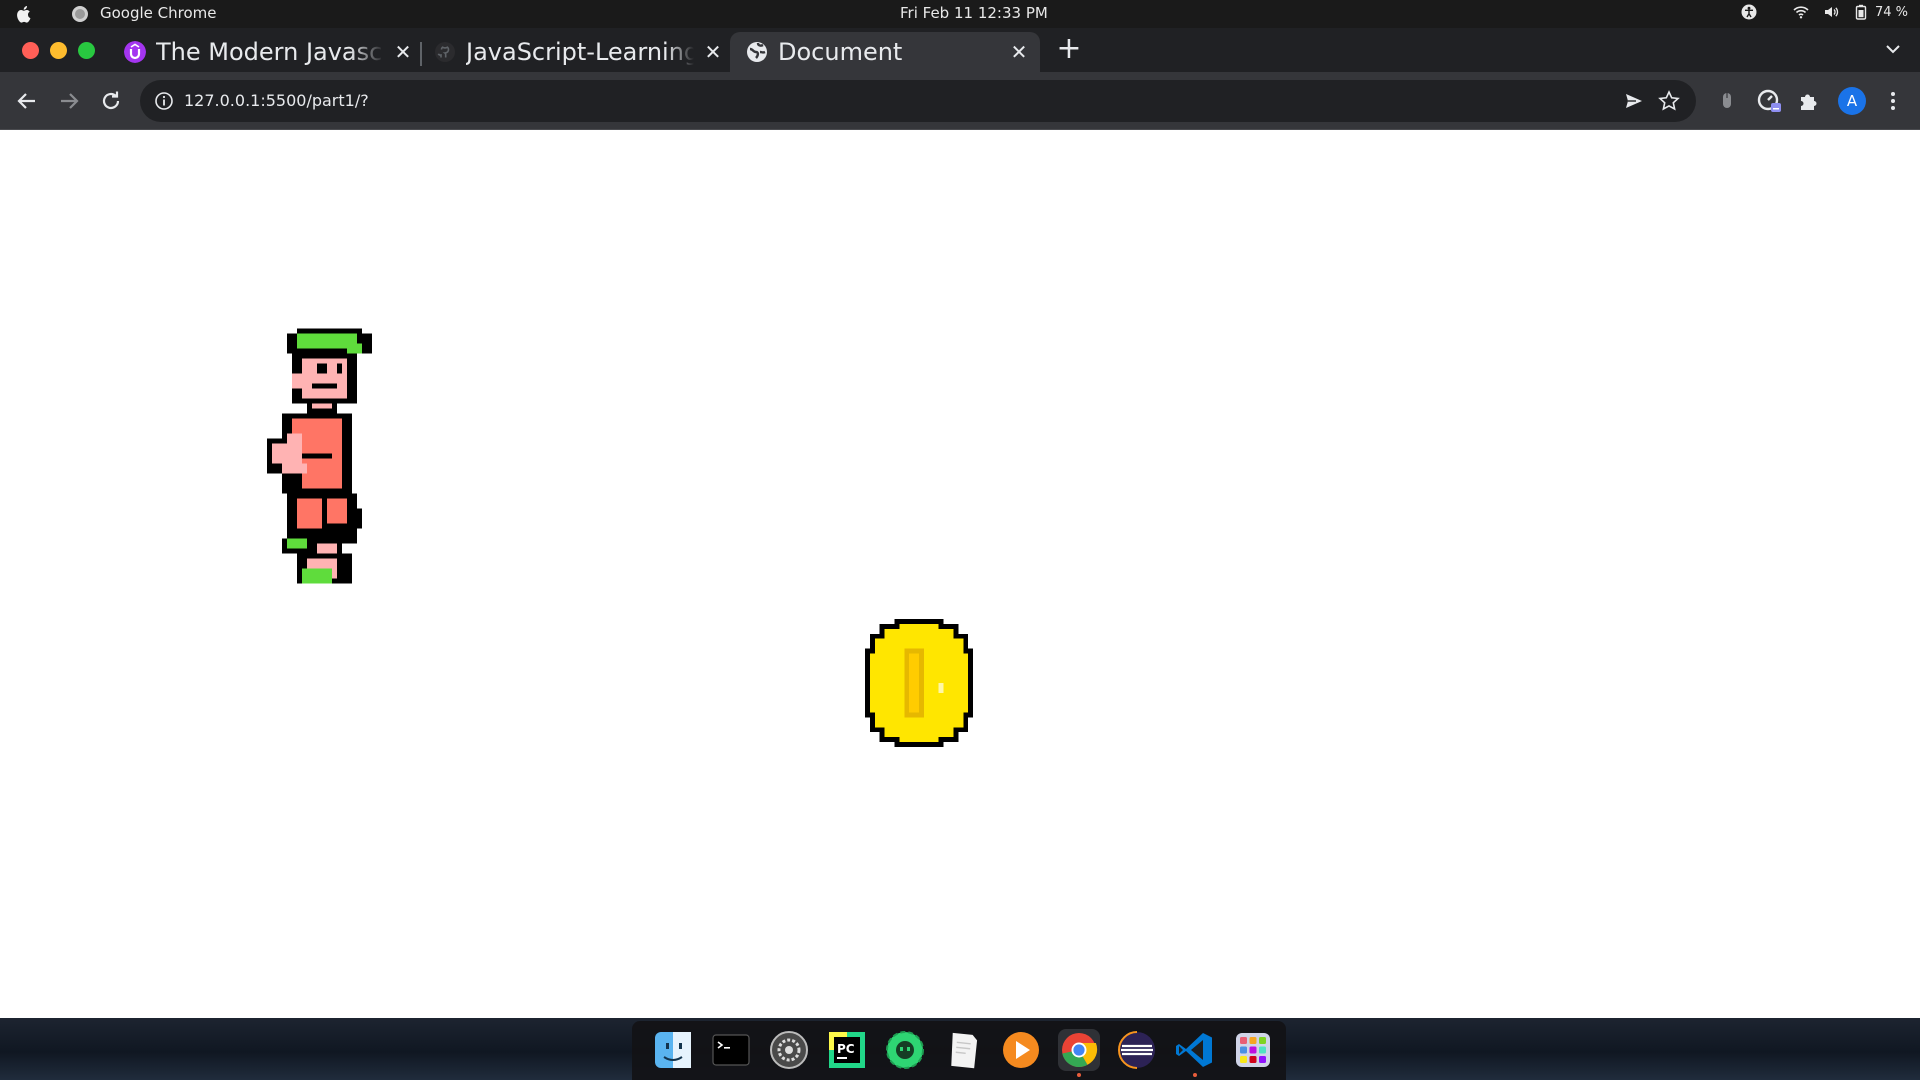  Describe the element at coordinates (840, 52) in the screenshot. I see `tab-title: Document` at that location.